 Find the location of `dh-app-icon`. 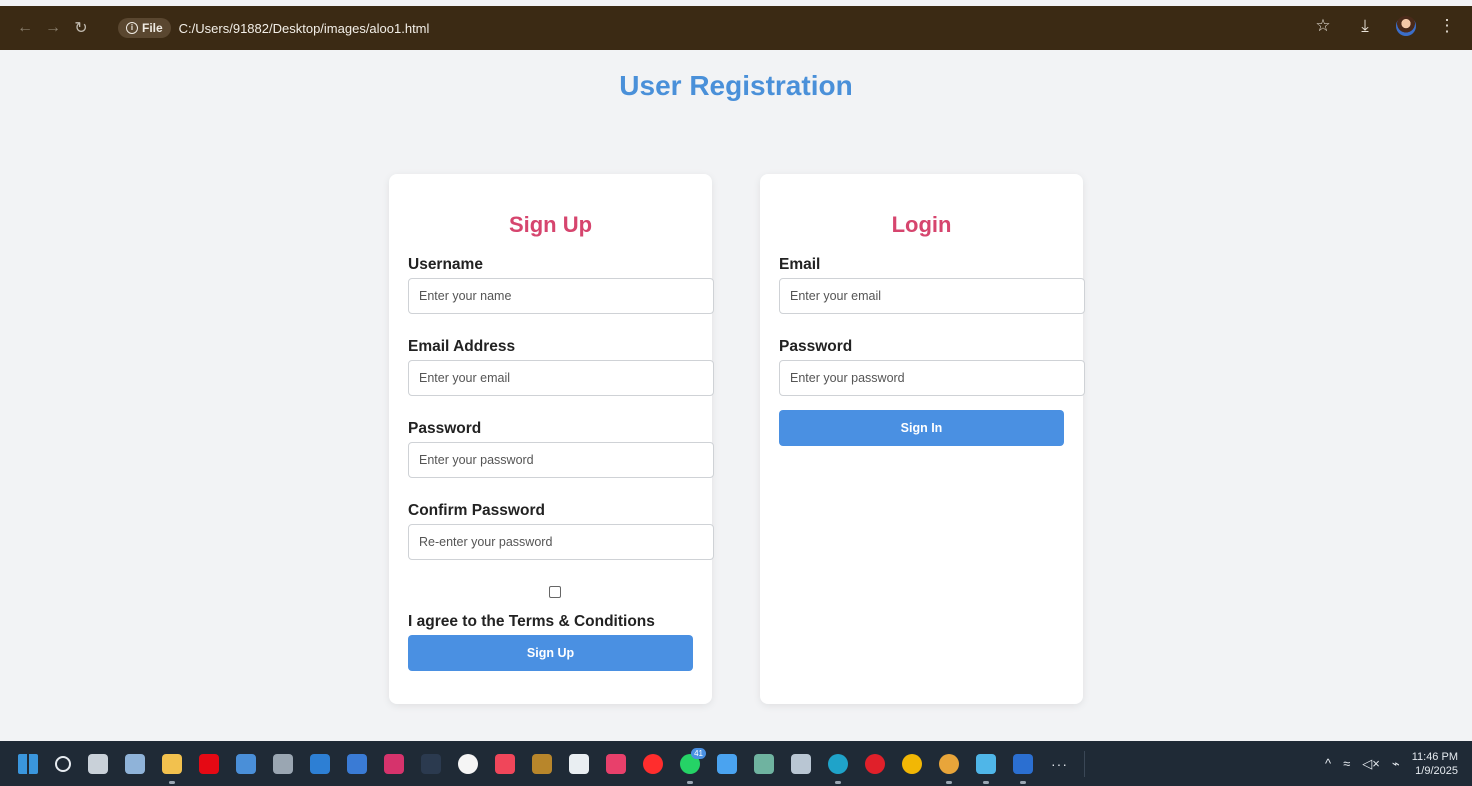

dh-app-icon is located at coordinates (431, 763).